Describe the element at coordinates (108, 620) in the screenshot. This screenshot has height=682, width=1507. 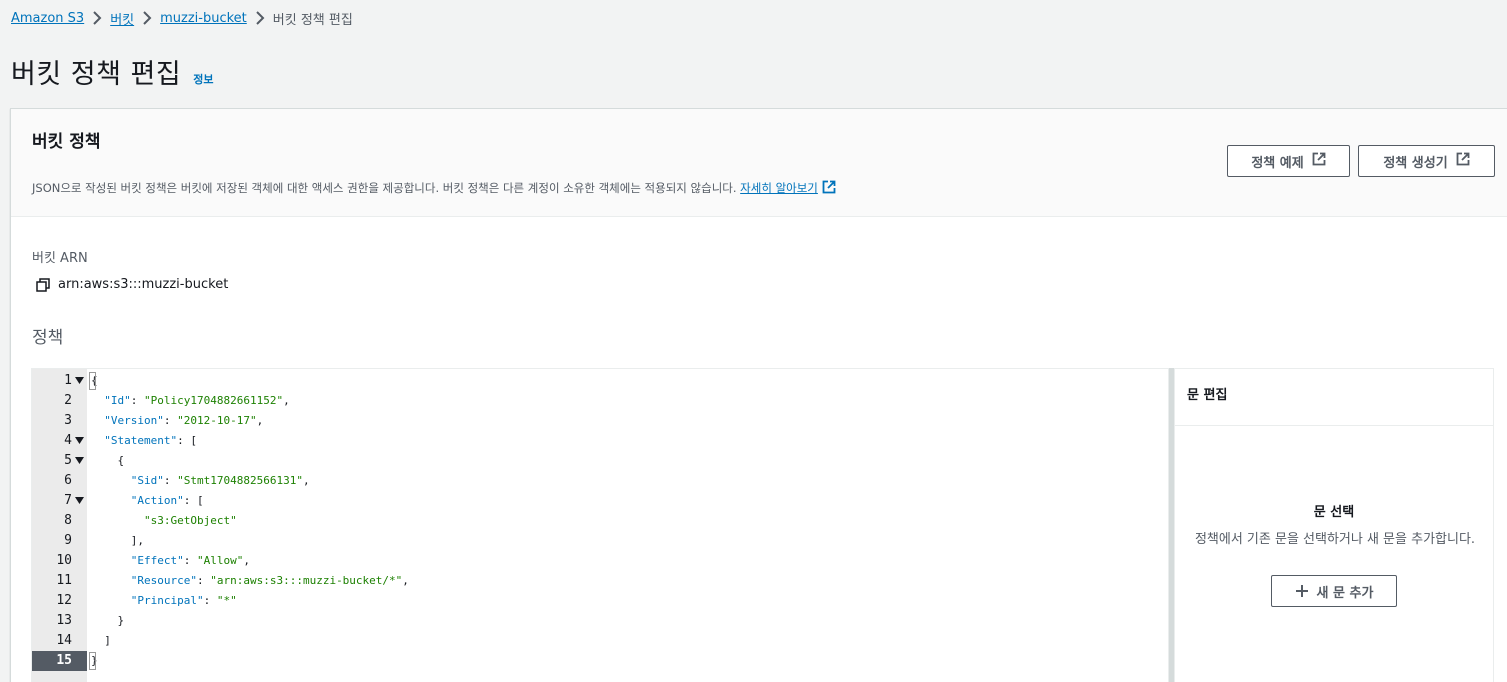
I see `code-text: }` at that location.